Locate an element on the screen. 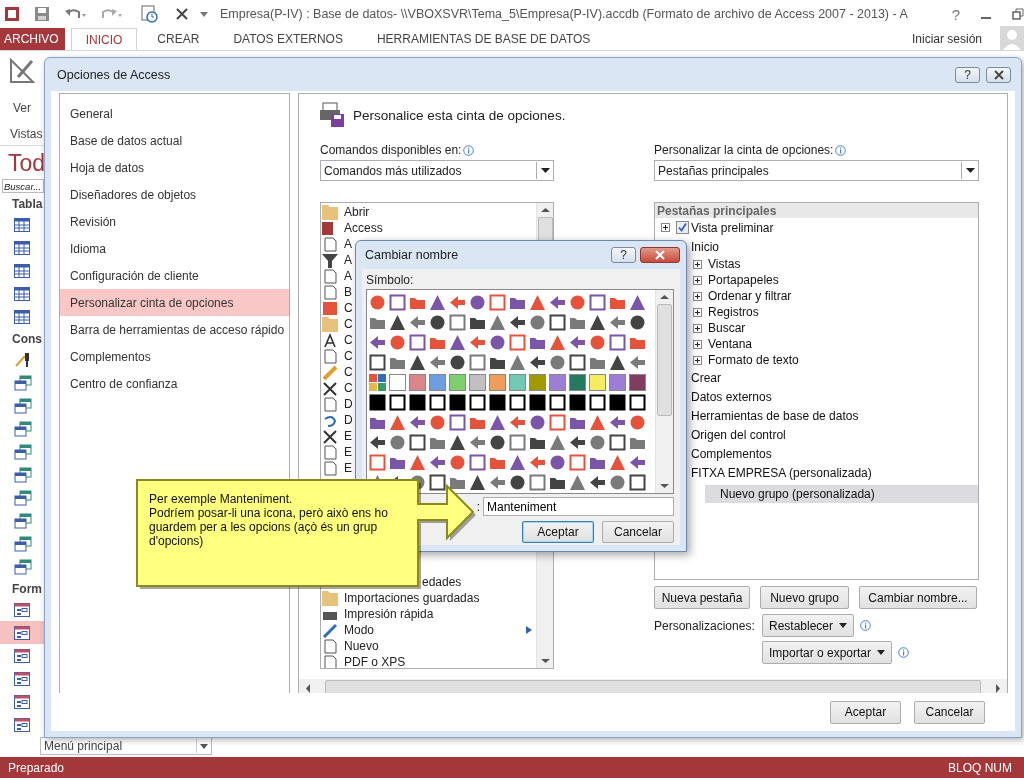 The width and height of the screenshot is (1024, 780). field-label: Comandos disponibles en: is located at coordinates (391, 150).